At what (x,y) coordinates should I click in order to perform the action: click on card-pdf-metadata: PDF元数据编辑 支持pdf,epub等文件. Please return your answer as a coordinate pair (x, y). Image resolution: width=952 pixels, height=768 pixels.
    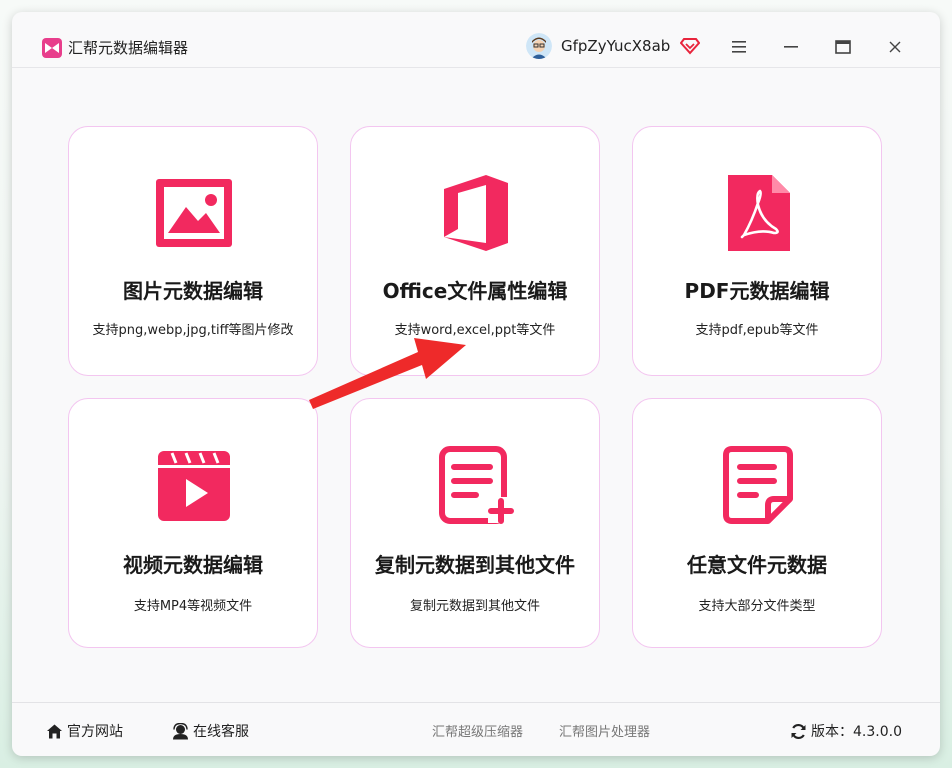
    Looking at the image, I should click on (757, 251).